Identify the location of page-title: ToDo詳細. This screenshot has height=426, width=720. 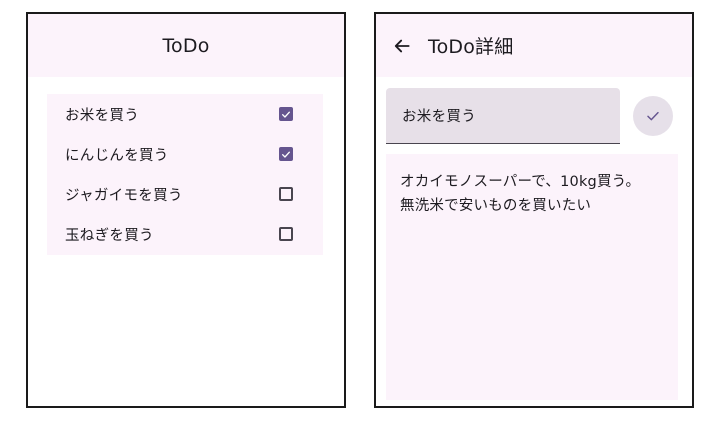
(471, 47).